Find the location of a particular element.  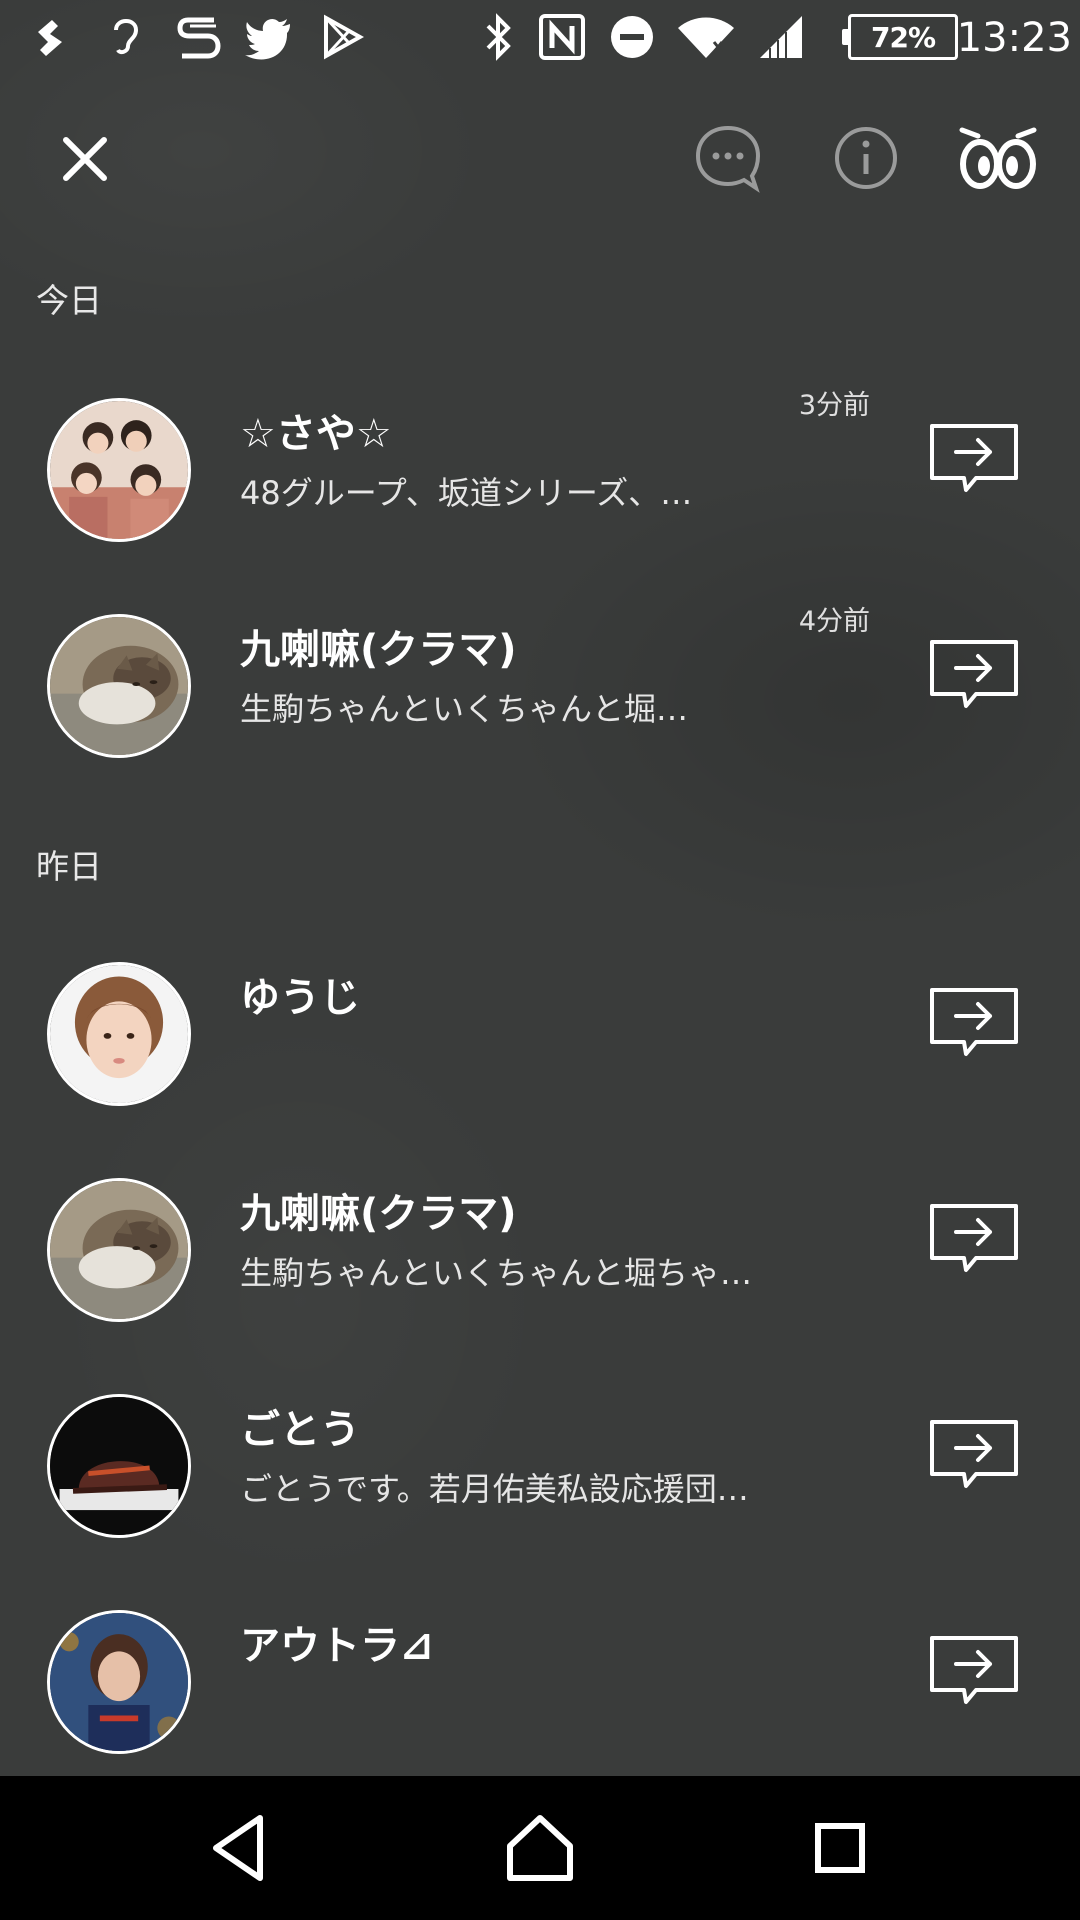

back-icon is located at coordinates (238, 1848).